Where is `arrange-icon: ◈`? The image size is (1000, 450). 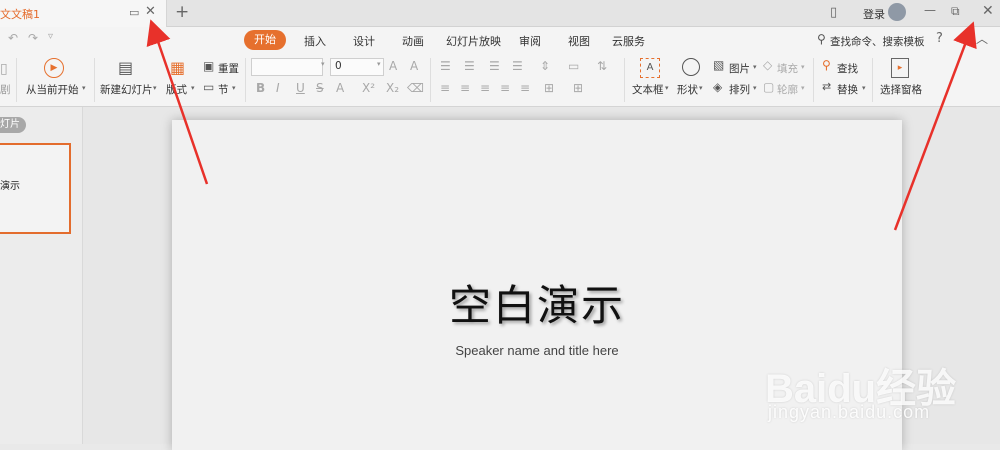 arrange-icon: ◈ is located at coordinates (717, 87).